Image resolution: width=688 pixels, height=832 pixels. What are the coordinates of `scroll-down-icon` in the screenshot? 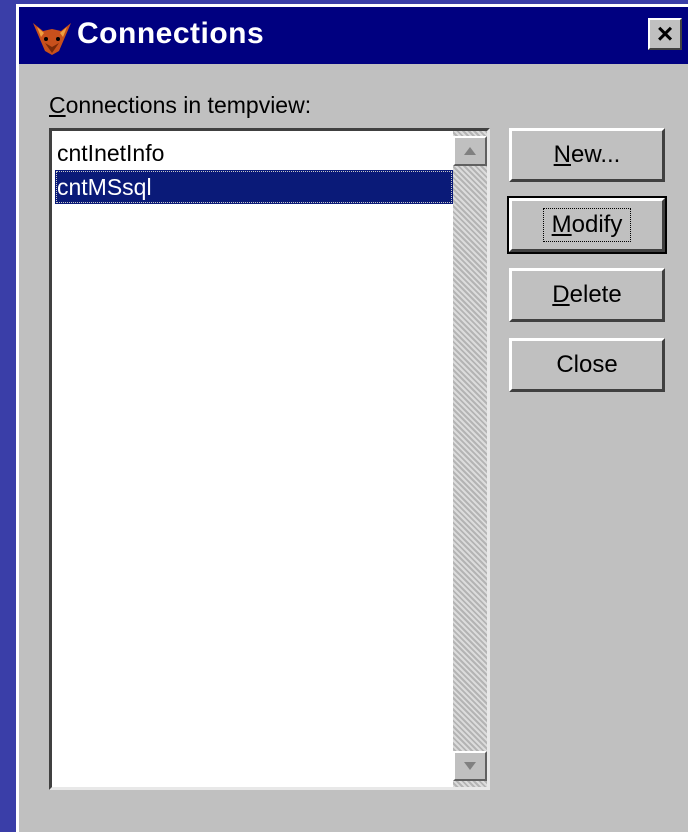 It's located at (470, 766).